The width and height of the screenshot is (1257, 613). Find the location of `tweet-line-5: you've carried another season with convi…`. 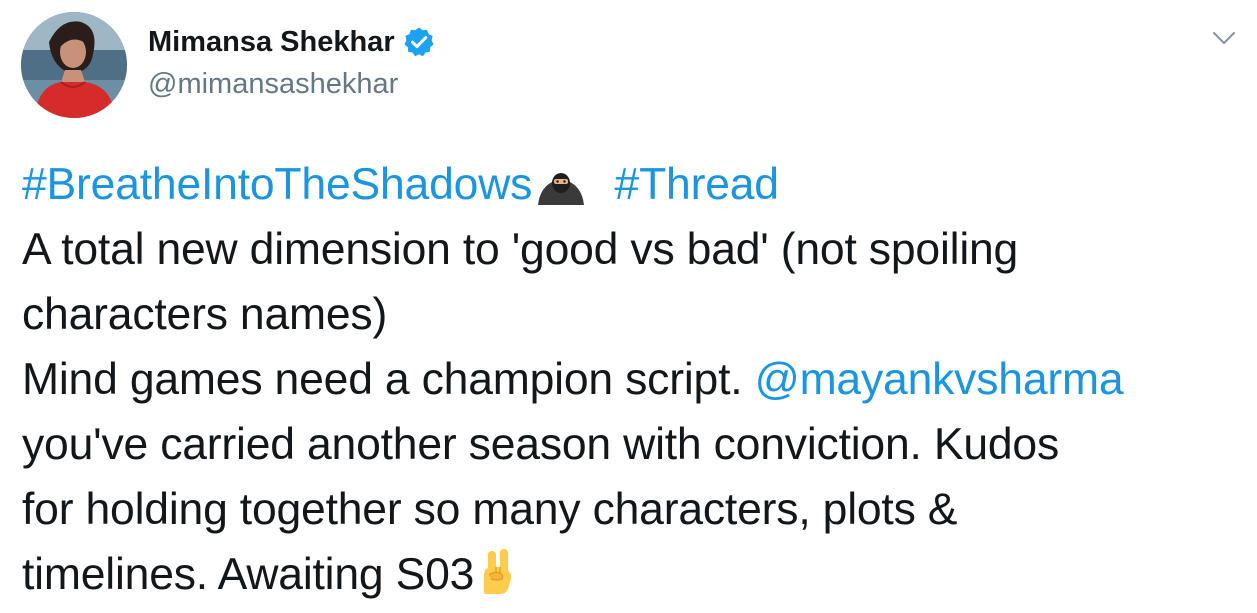

tweet-line-5: you've carried another season with convi… is located at coordinates (541, 444).